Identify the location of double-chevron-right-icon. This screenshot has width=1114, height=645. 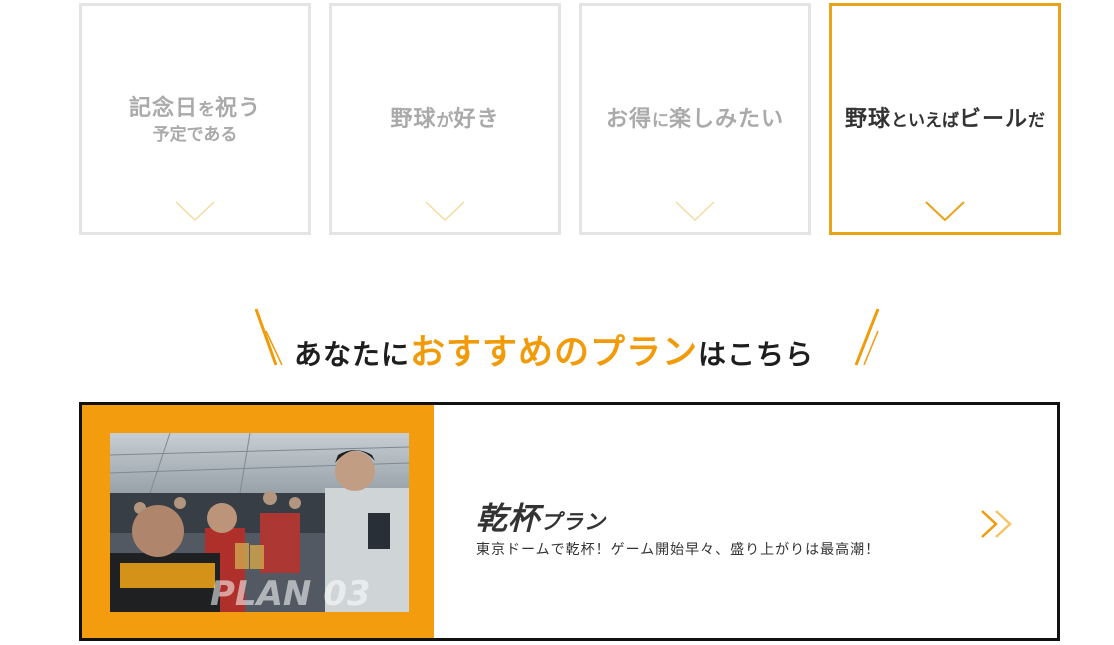
(1000, 524).